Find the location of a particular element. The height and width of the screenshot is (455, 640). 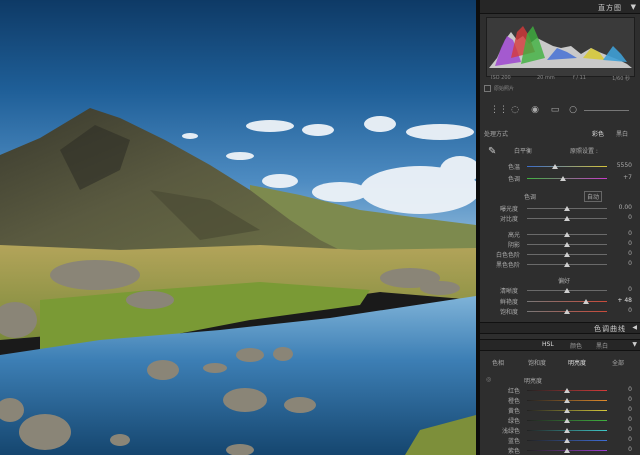

grid-overlay-icon: ⋮⋮ is located at coordinates (499, 110).